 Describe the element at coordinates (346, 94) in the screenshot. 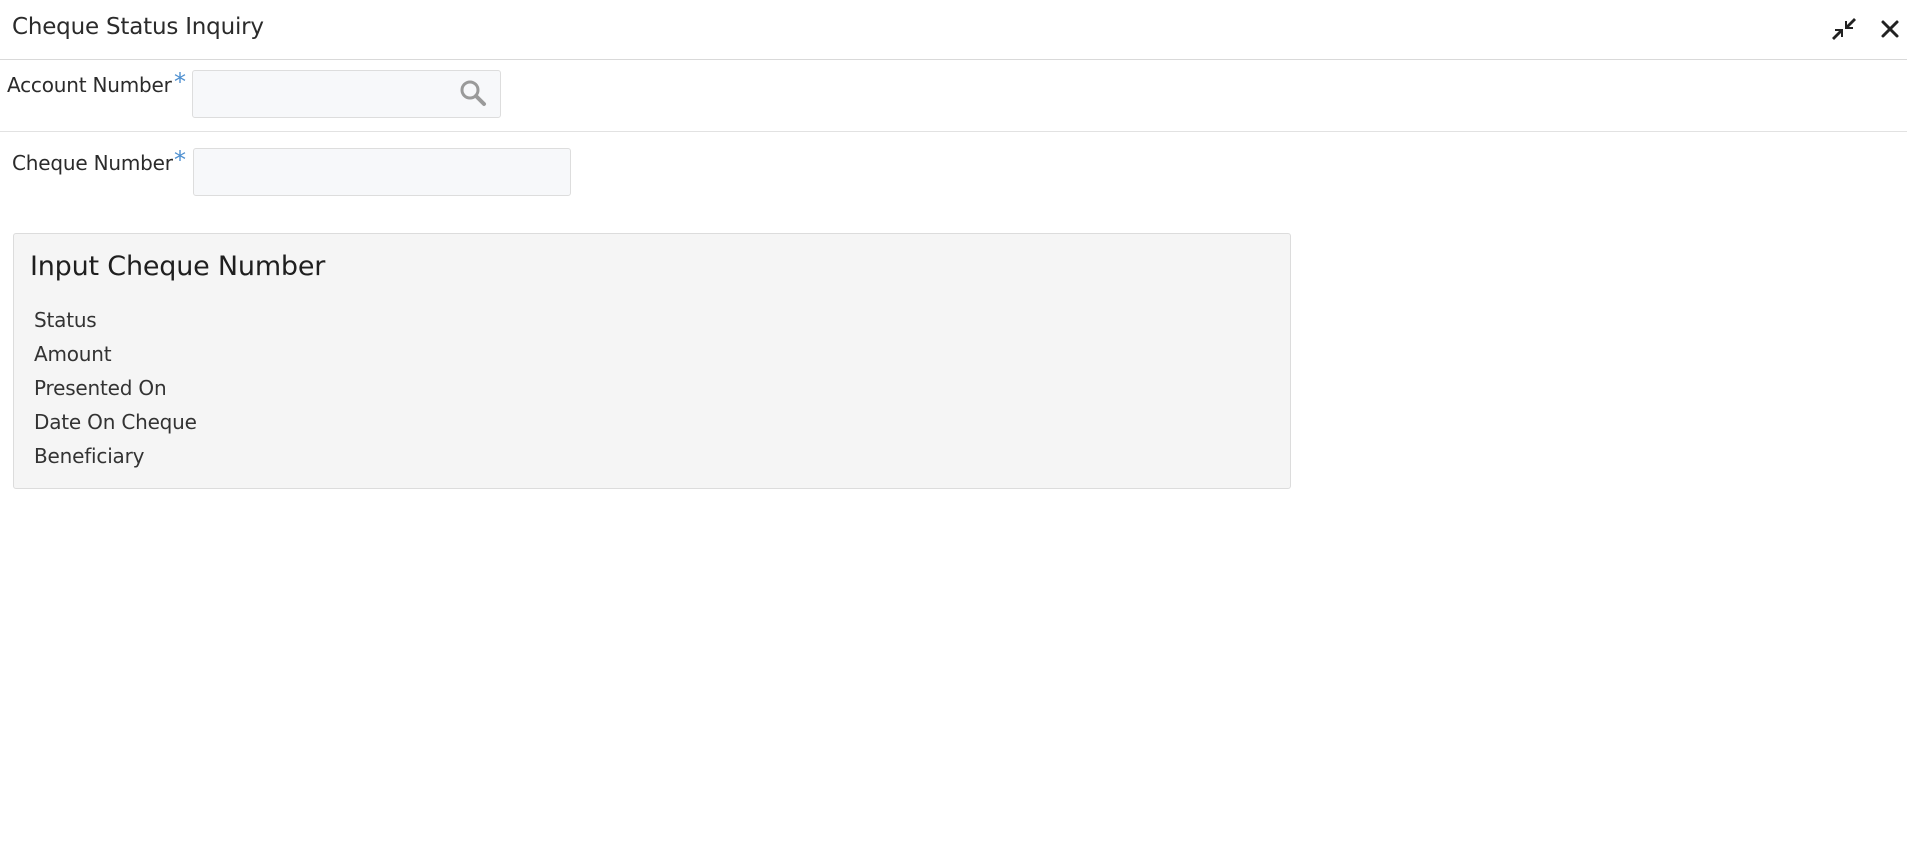

I see `account-number-input` at that location.